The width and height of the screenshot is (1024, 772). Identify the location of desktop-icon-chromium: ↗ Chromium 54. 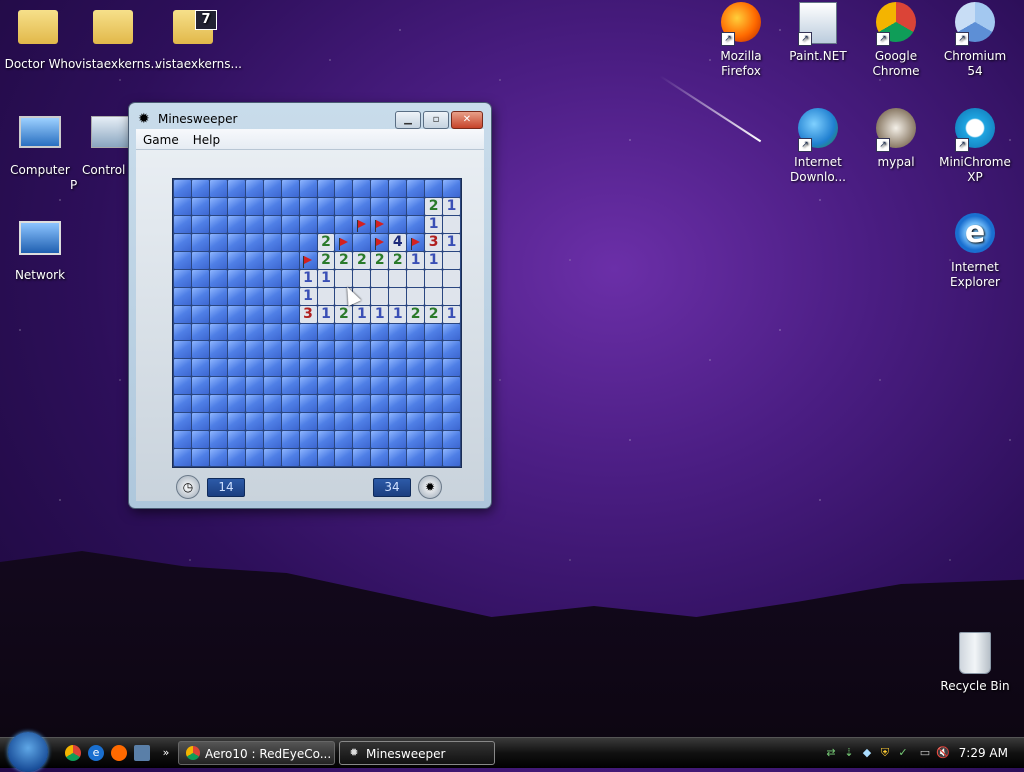
(975, 40).